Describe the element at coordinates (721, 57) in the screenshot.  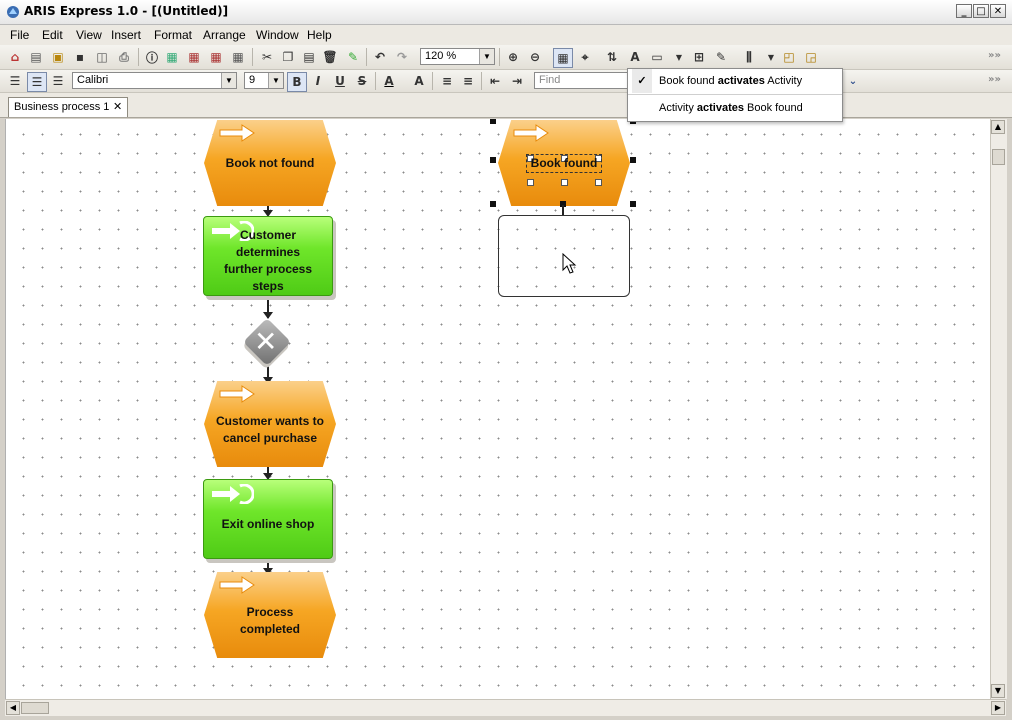
I see `edit-style-icon: ✎` at that location.